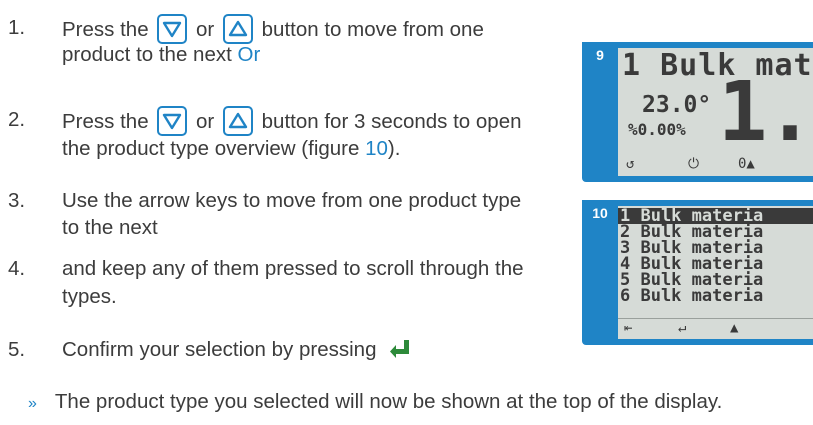 The width and height of the screenshot is (813, 425). I want to click on step-line: Press the or button to move from one, so click(273, 29).